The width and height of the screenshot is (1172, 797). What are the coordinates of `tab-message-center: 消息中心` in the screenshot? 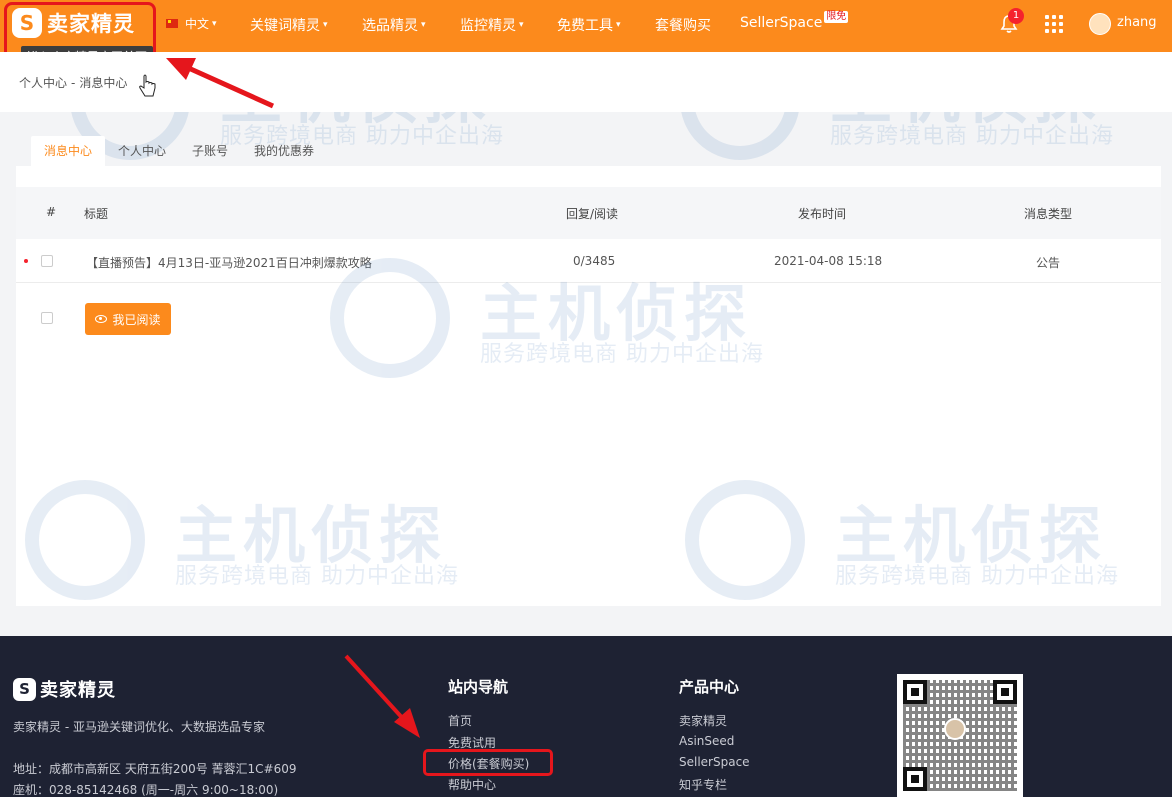 It's located at (68, 151).